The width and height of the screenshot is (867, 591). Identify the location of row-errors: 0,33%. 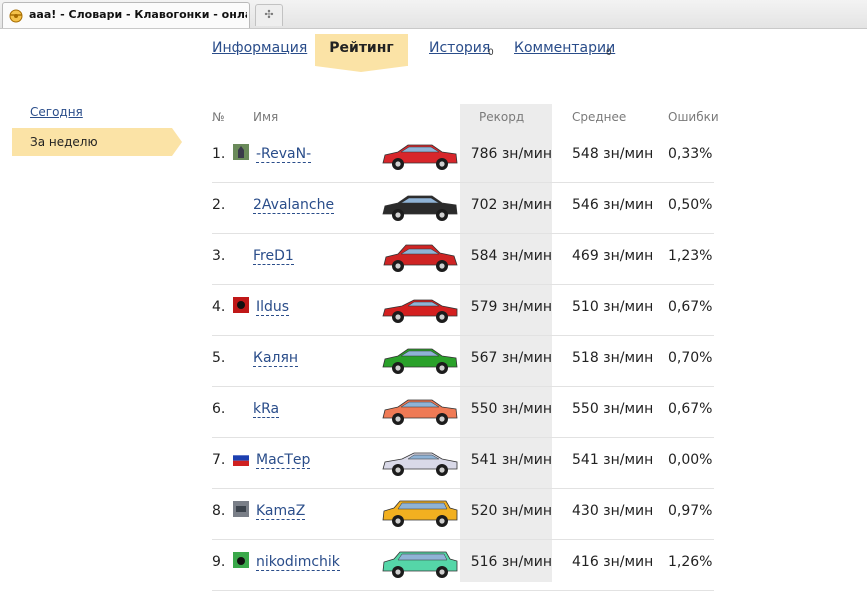
(690, 154).